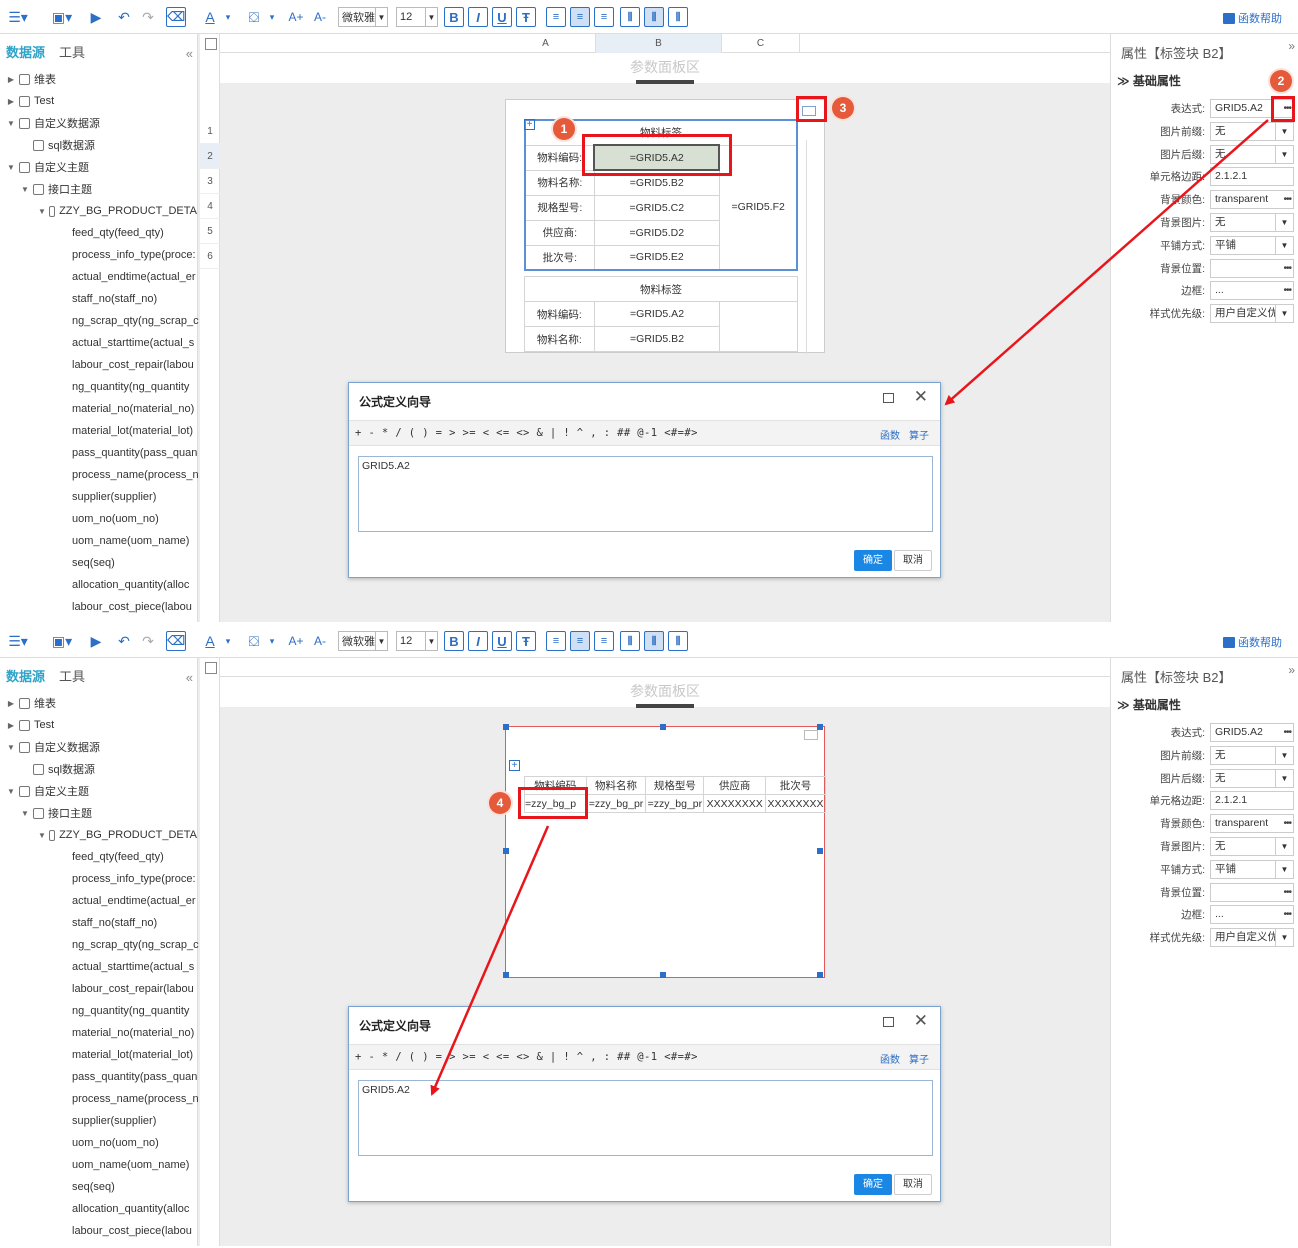 This screenshot has height=1248, width=1298. Describe the element at coordinates (616, 803) in the screenshot. I see `grid-data-cell: =zzy_bg_pr` at that location.